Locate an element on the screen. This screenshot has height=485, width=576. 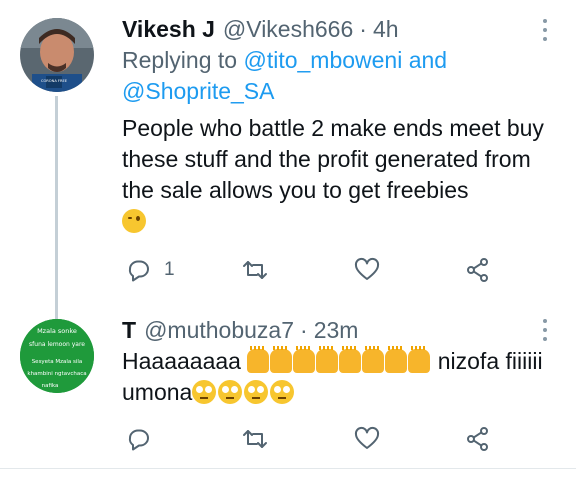
user-handle: @Vikesh666 is located at coordinates (288, 29).